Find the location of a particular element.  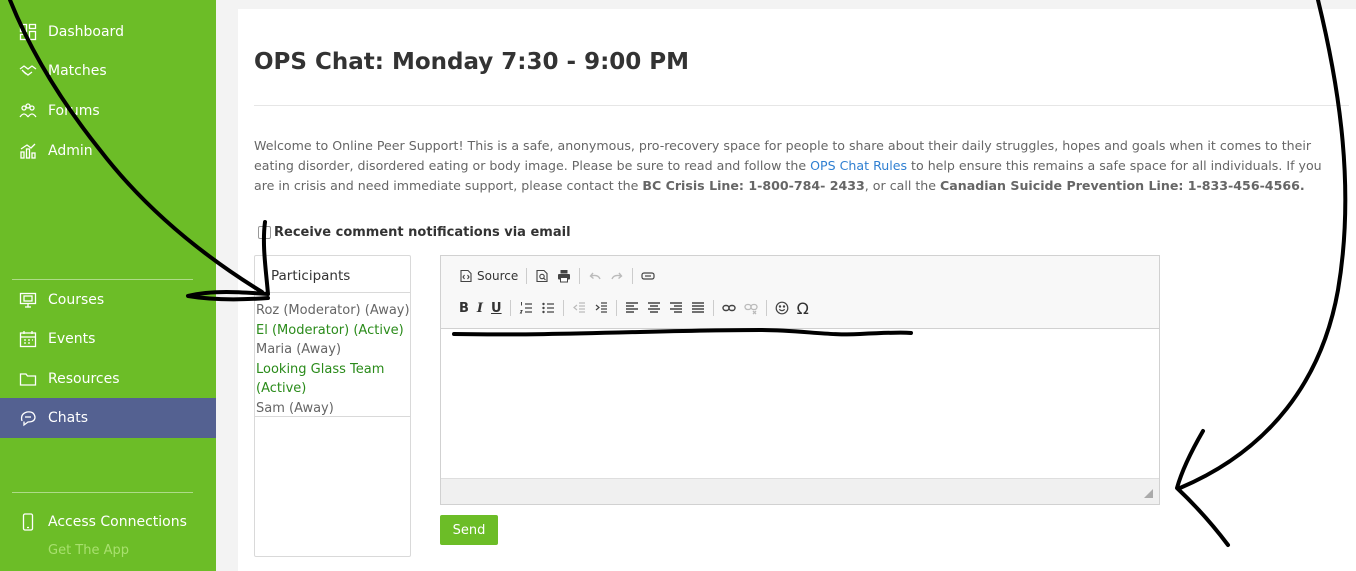

notifications-checkbox is located at coordinates (264, 232).